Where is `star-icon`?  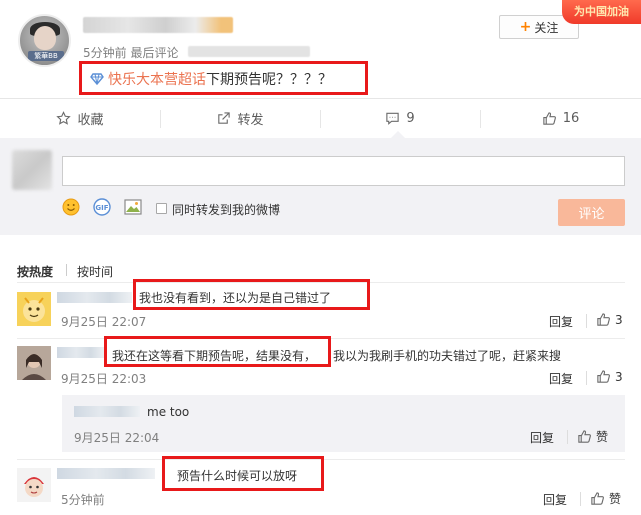
star-icon is located at coordinates (64, 118).